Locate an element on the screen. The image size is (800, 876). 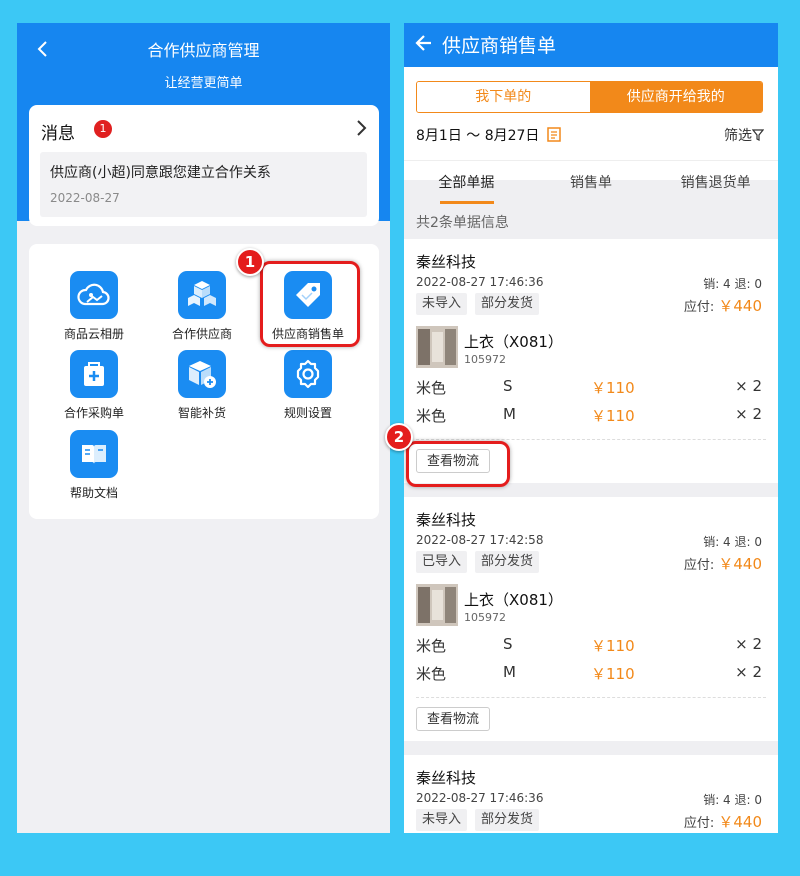
grid-label: 合作采购单 is located at coordinates (93, 413).